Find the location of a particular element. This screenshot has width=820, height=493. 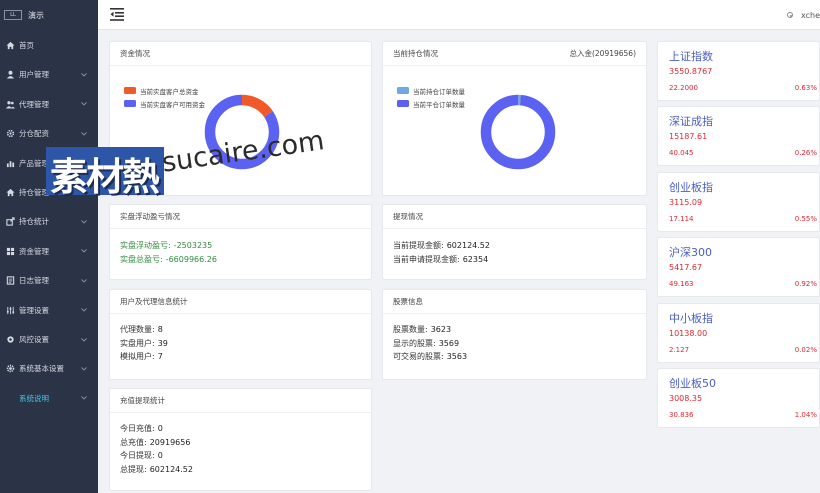

total-deposit-label: 总入金(20919656) is located at coordinates (602, 53).